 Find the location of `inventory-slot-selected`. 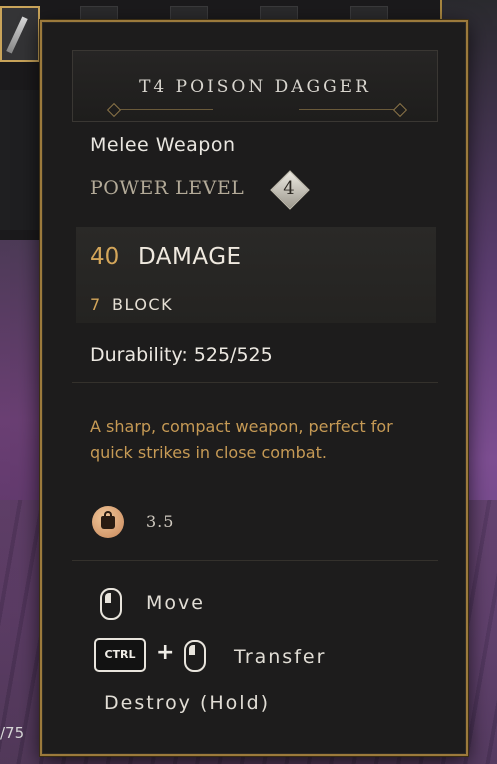

inventory-slot-selected is located at coordinates (20, 34).